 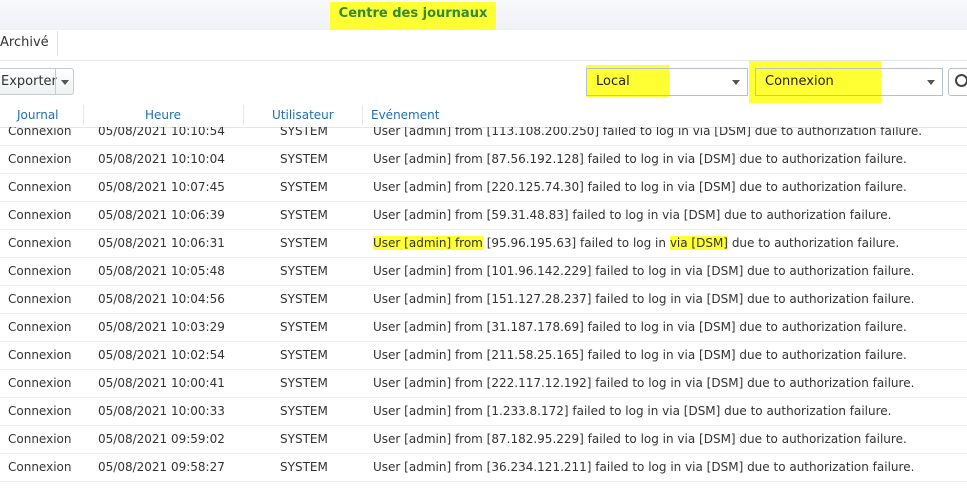 What do you see at coordinates (163, 115) in the screenshot?
I see `column-heure: Heure` at bounding box center [163, 115].